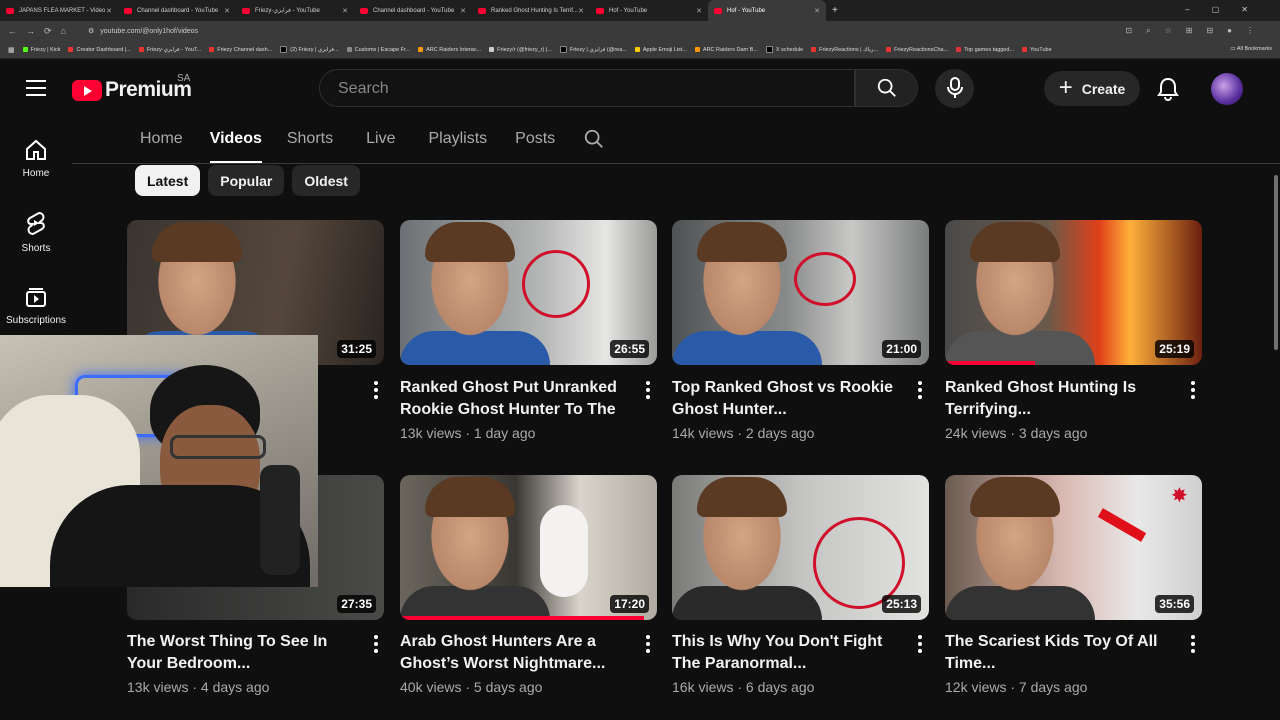 The image size is (1280, 720). I want to click on guide-item-home: Home, so click(36, 158).